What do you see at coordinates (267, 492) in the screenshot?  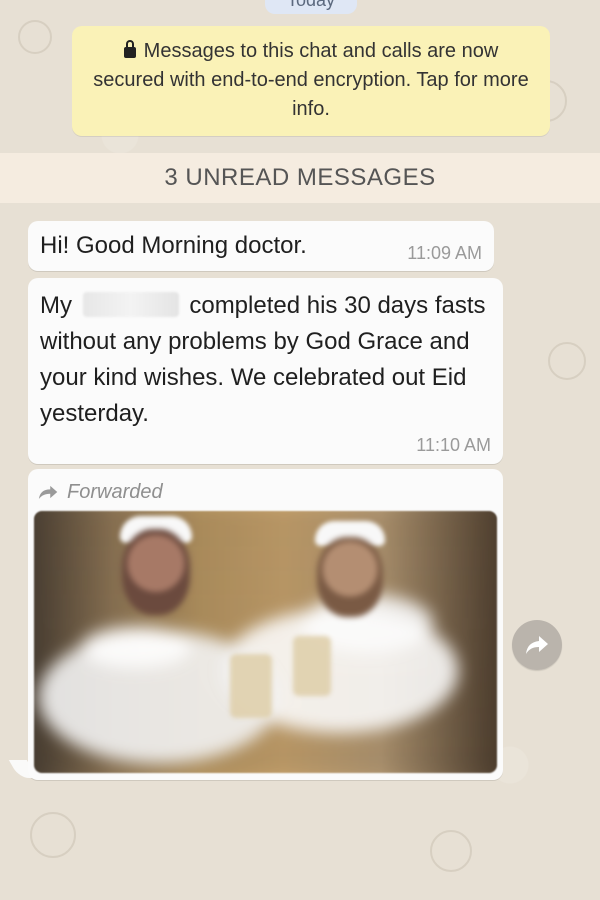 I see `forwarded-label-row: Forwarded` at bounding box center [267, 492].